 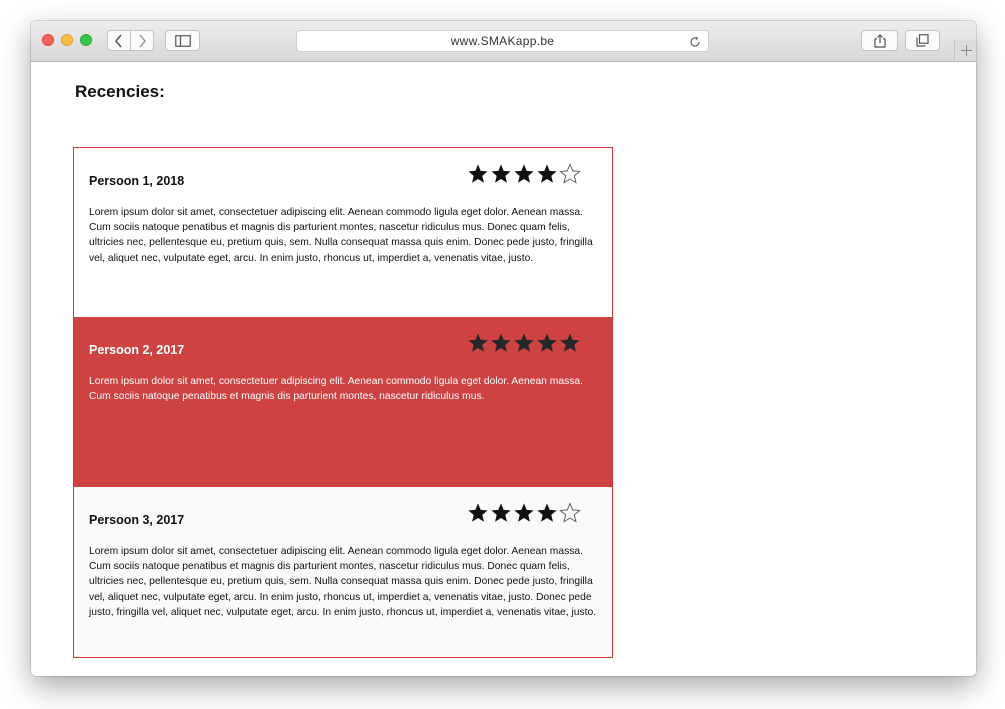 I want to click on chevron-right-icon, so click(x=142, y=40).